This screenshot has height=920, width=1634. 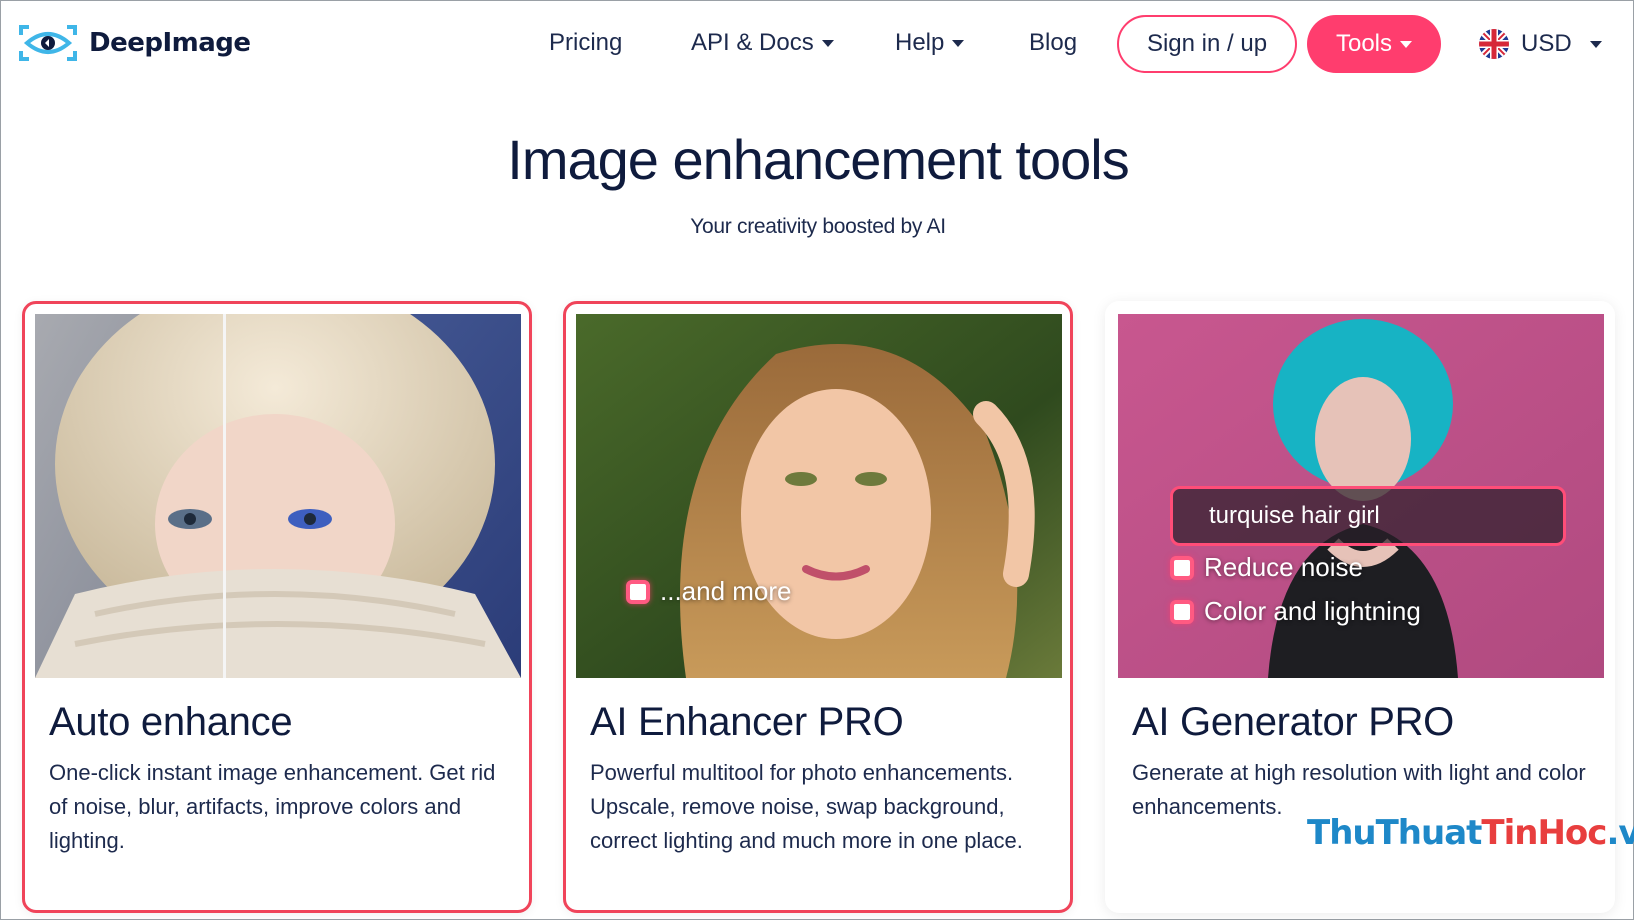 I want to click on page-subtitle: Your creativity boosted by AI, so click(x=818, y=226).